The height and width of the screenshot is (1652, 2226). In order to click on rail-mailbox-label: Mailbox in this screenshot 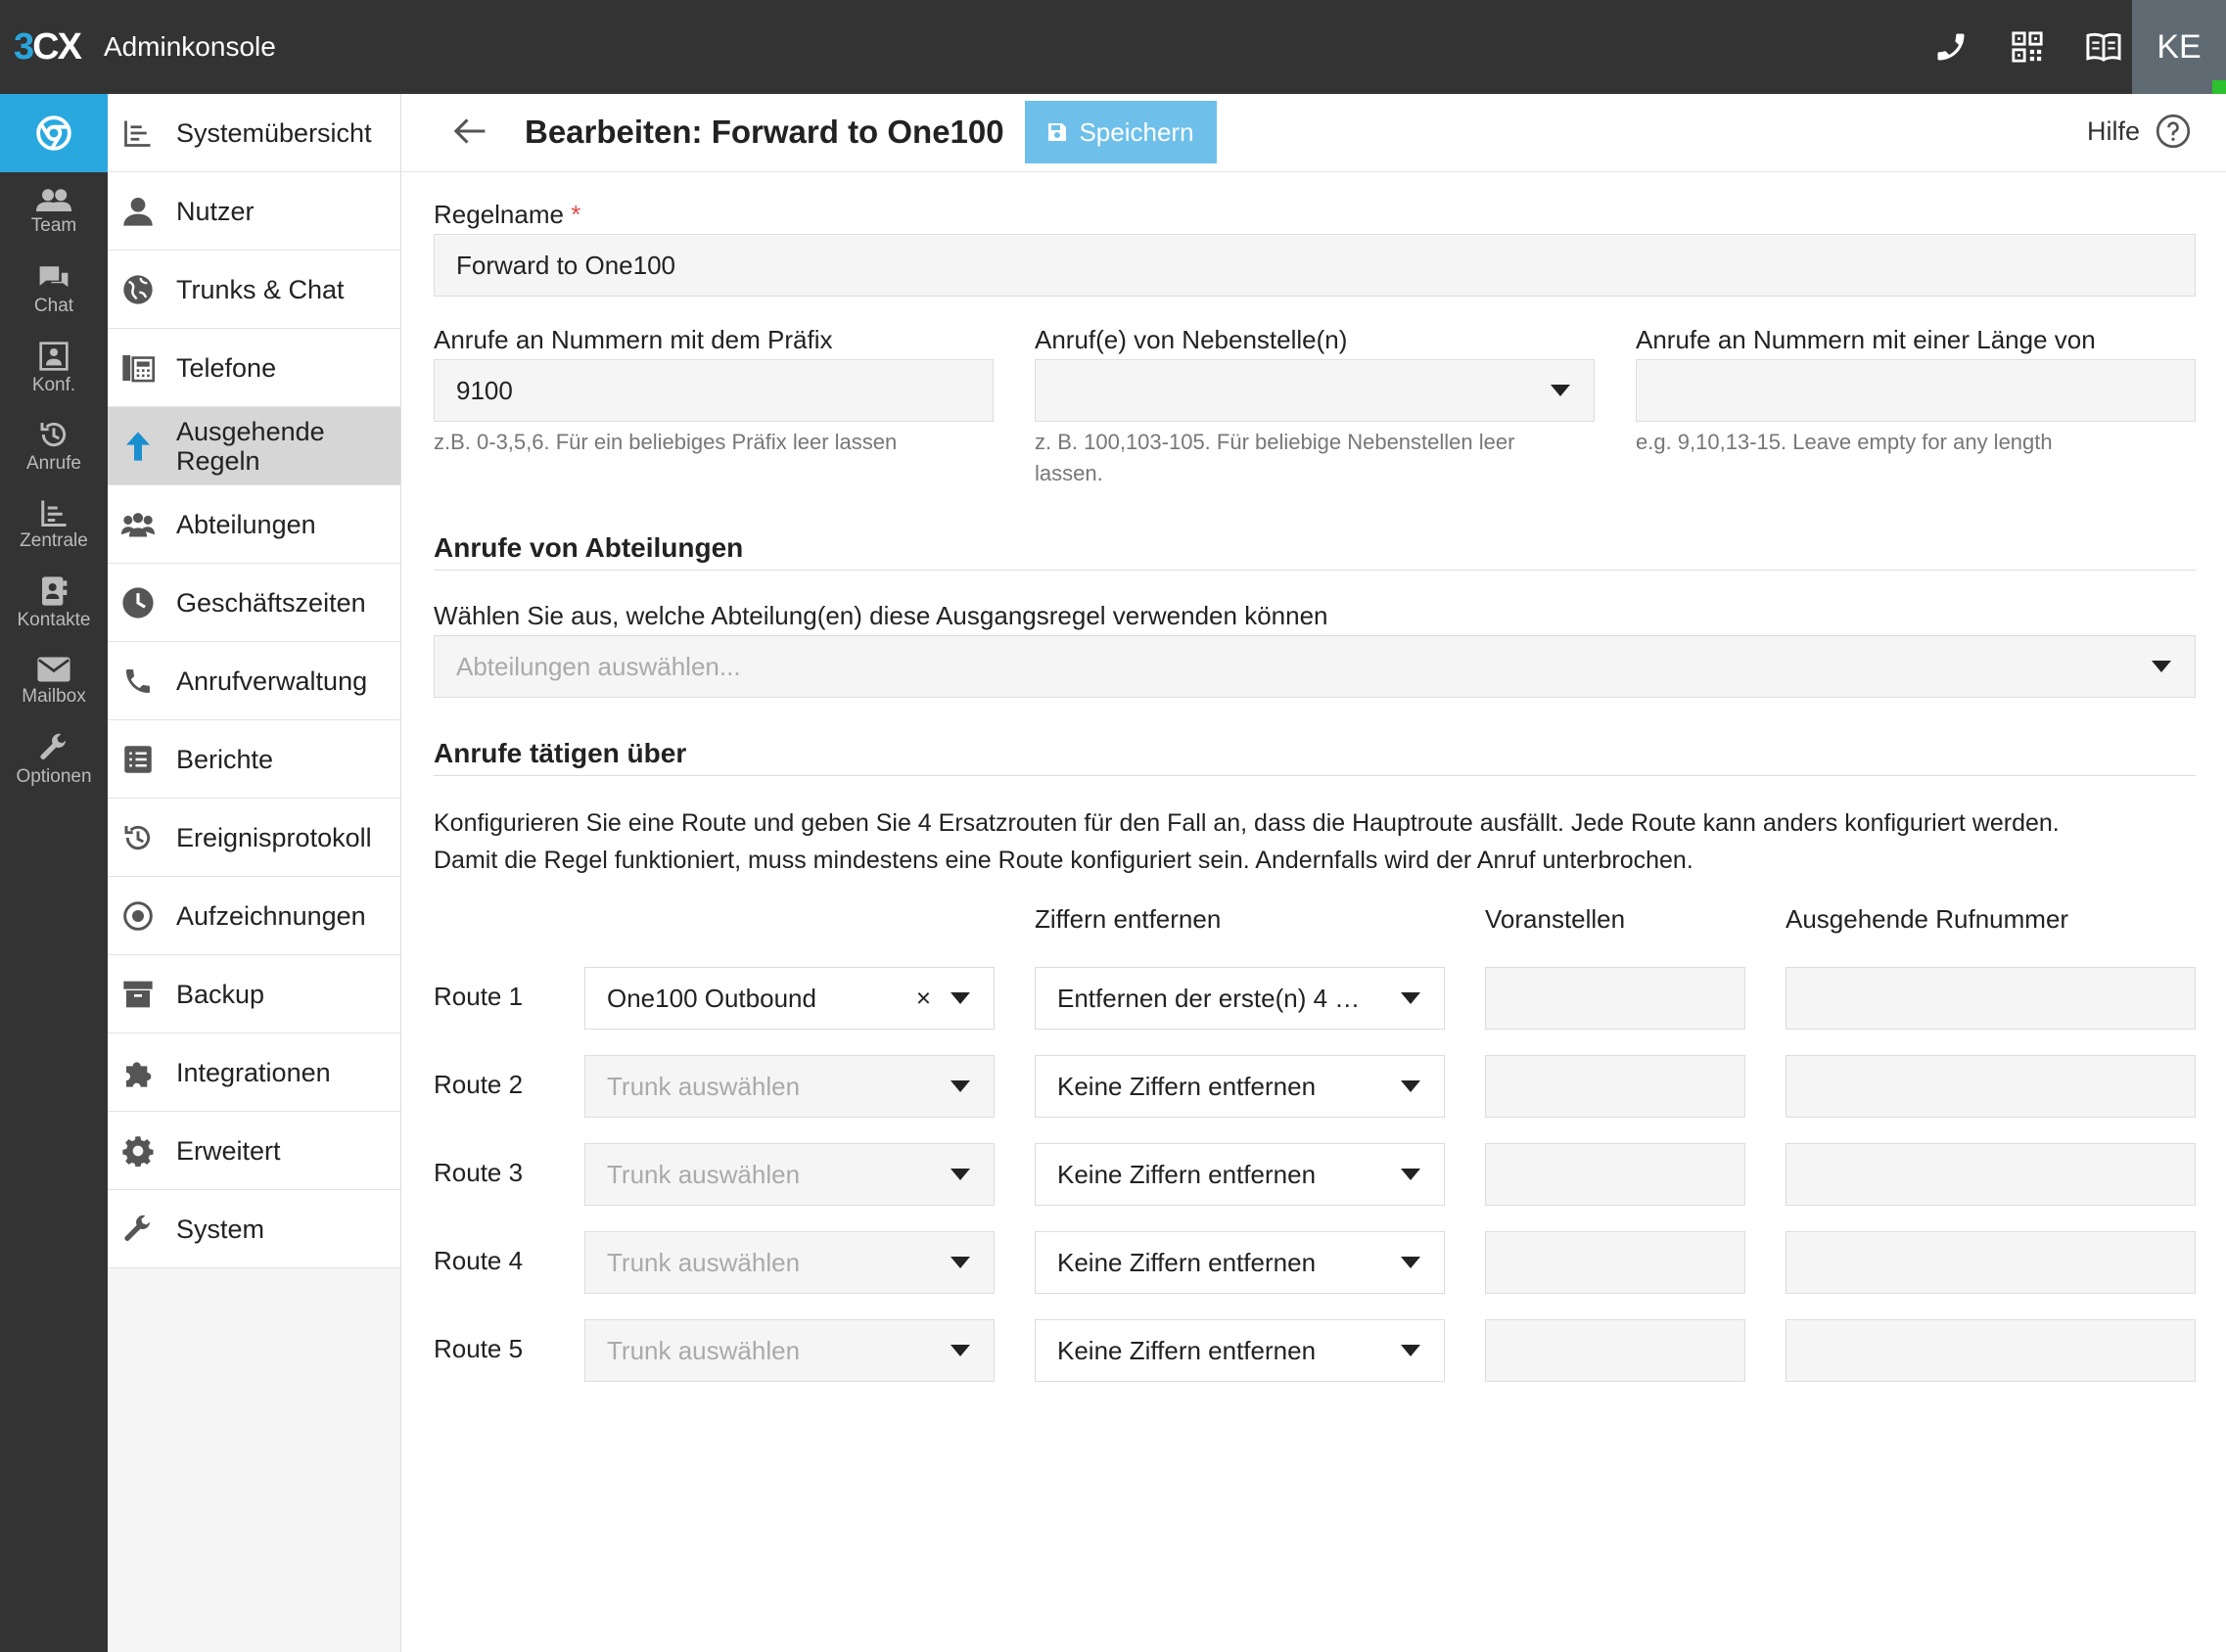, I will do `click(54, 696)`.